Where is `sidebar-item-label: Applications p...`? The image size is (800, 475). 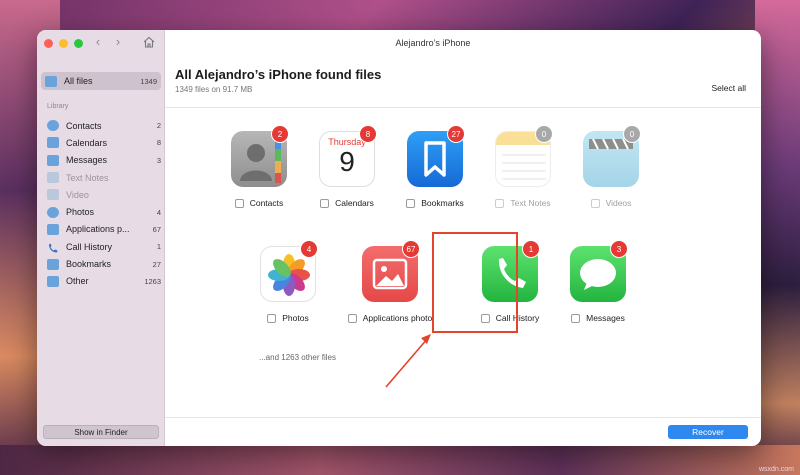 sidebar-item-label: Applications p... is located at coordinates (98, 229).